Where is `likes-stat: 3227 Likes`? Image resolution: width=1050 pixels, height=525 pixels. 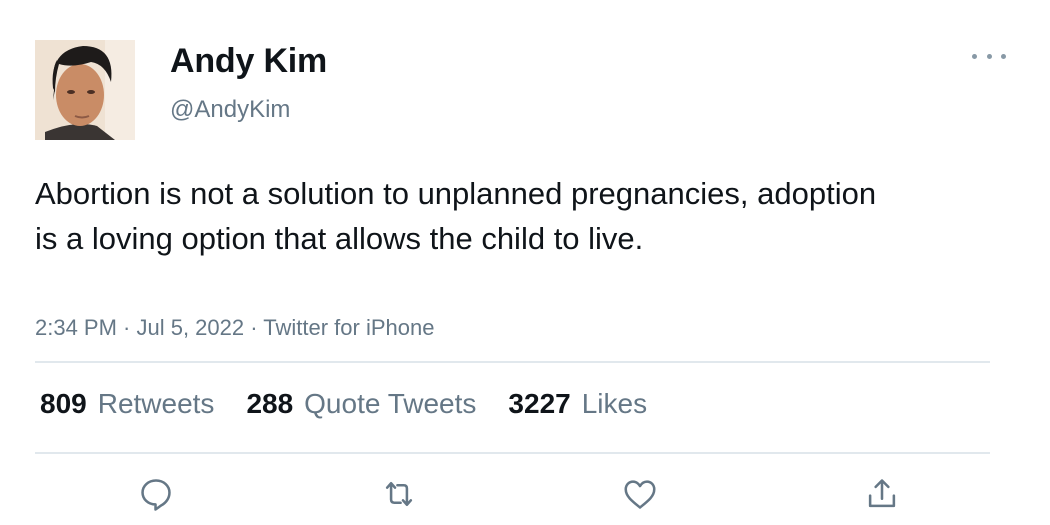 likes-stat: 3227 Likes is located at coordinates (577, 404).